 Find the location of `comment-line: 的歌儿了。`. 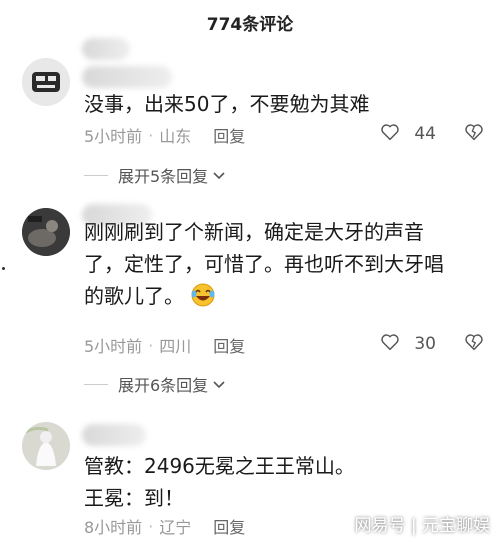

comment-line: 的歌儿了。 is located at coordinates (134, 296).